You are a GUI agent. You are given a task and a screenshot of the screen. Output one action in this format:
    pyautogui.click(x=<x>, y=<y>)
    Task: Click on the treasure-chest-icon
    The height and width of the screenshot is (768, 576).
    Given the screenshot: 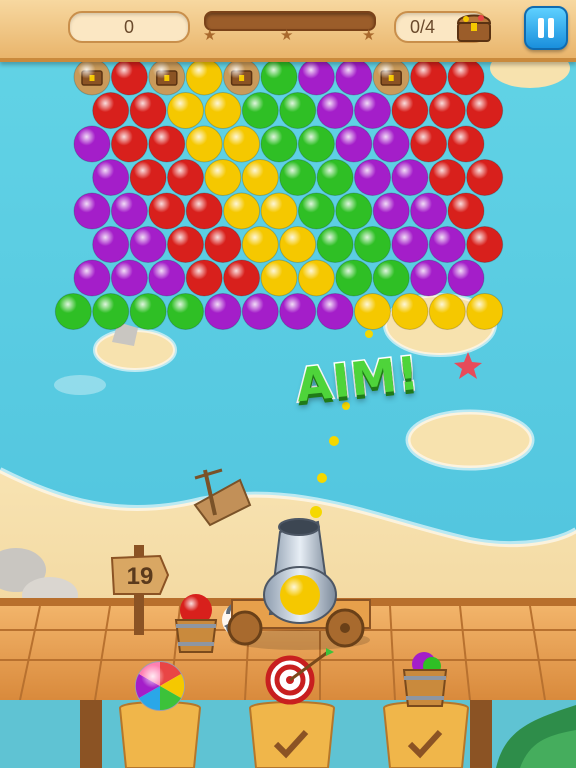 What is the action you would take?
    pyautogui.click(x=474, y=28)
    